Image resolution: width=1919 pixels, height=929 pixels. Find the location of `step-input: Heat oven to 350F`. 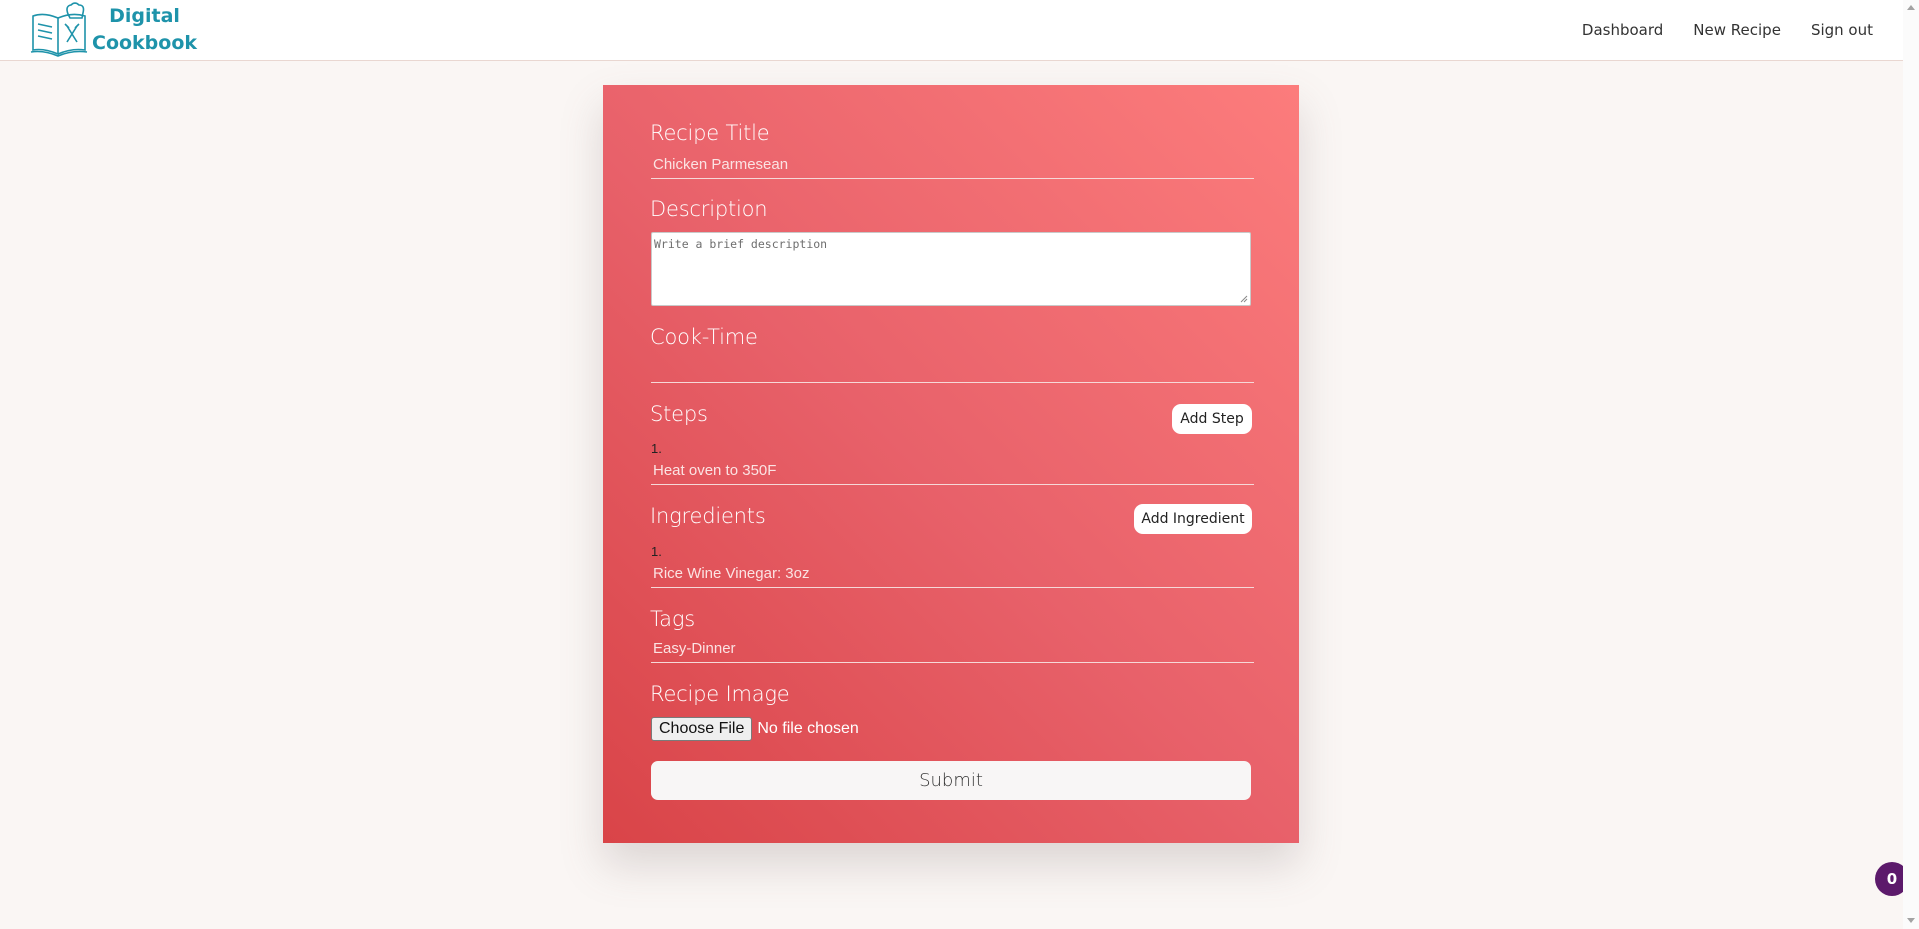

step-input: Heat oven to 350F is located at coordinates (952, 472).